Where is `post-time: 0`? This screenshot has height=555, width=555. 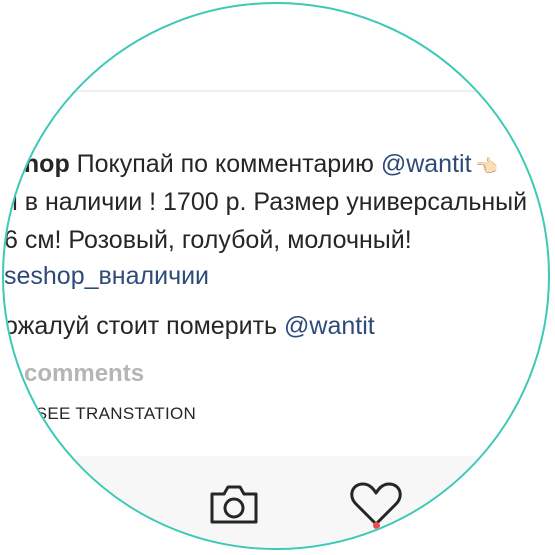 post-time: 0 is located at coordinates (9, 413).